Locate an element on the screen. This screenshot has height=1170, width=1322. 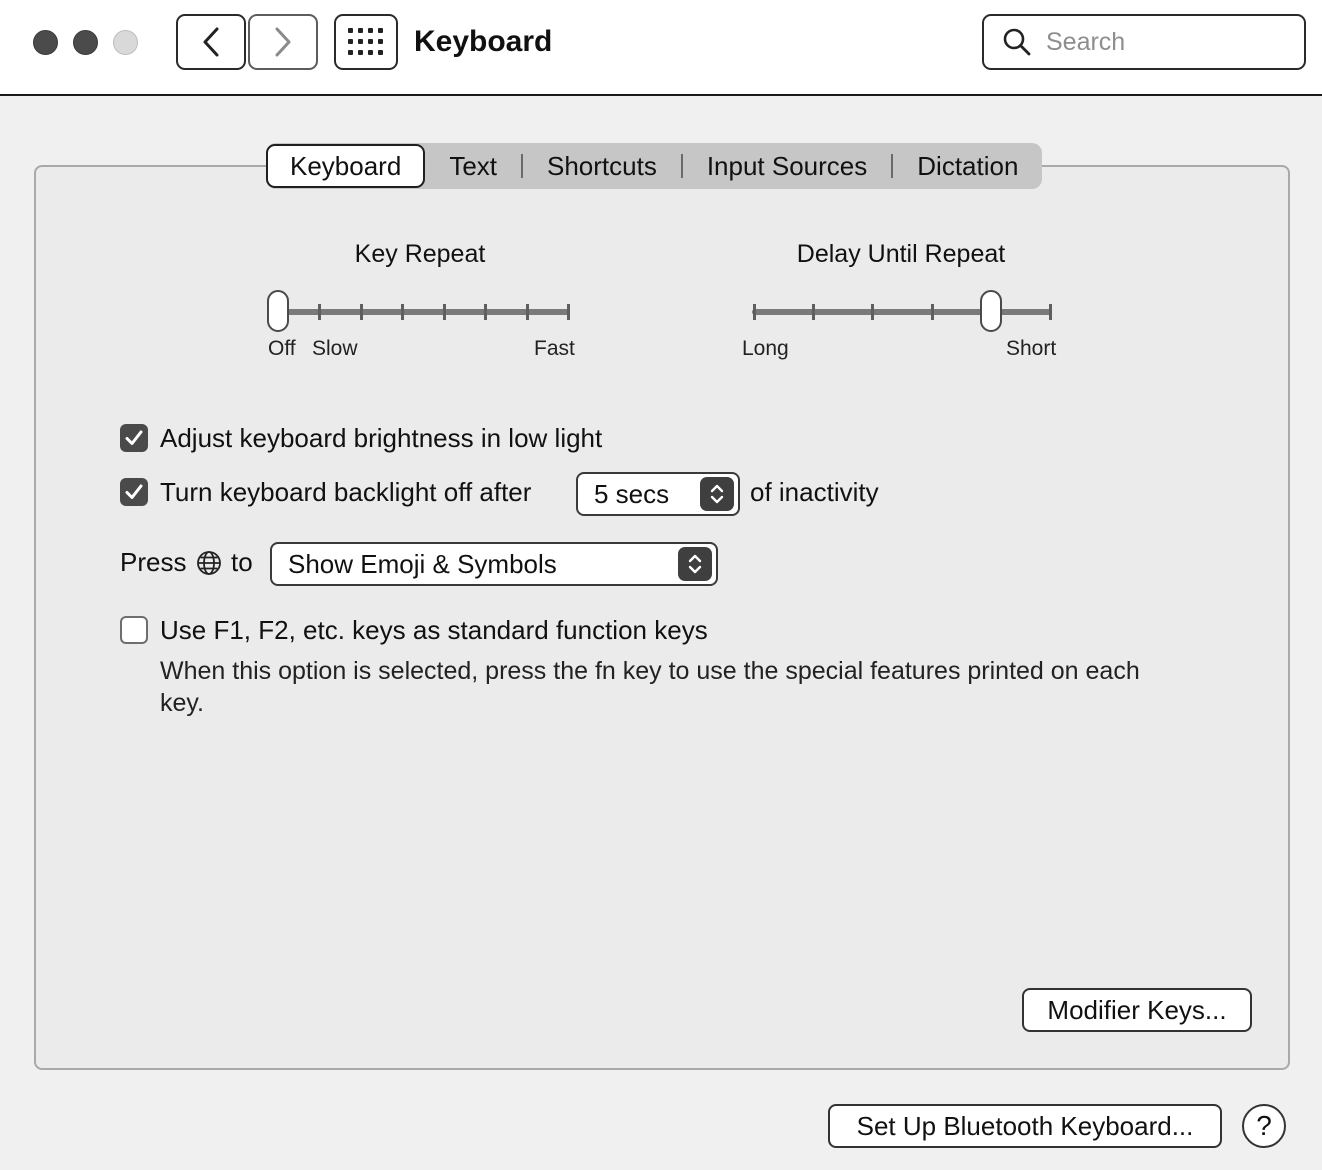
backlight-timeout-value: 5 secs is located at coordinates (632, 493).